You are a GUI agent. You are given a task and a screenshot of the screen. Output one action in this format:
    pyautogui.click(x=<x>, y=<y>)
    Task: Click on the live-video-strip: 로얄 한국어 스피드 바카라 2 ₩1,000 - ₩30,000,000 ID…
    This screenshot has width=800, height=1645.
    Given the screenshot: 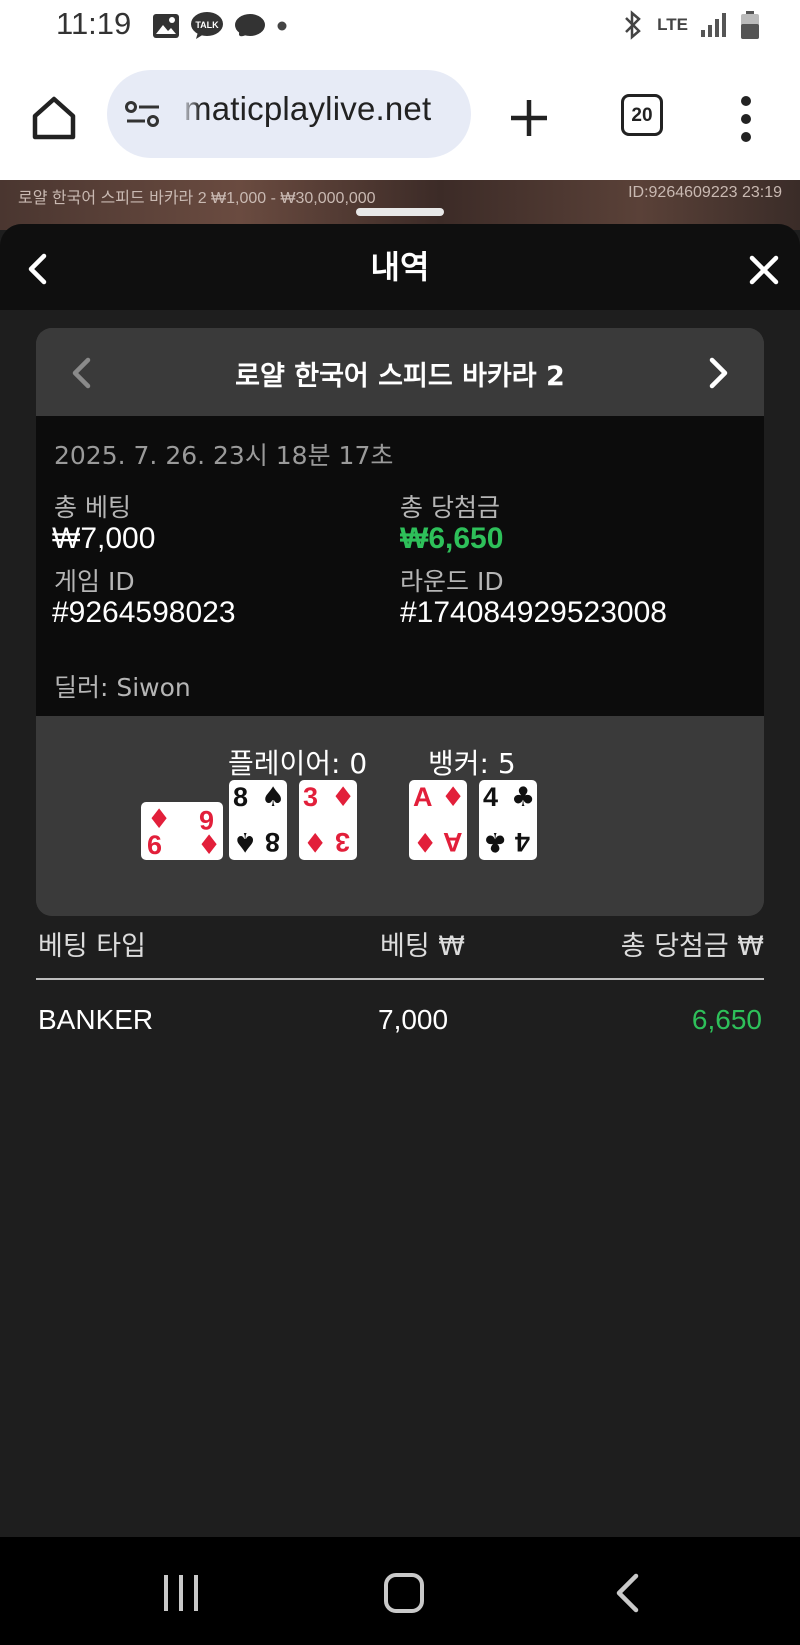 What is the action you would take?
    pyautogui.click(x=400, y=205)
    